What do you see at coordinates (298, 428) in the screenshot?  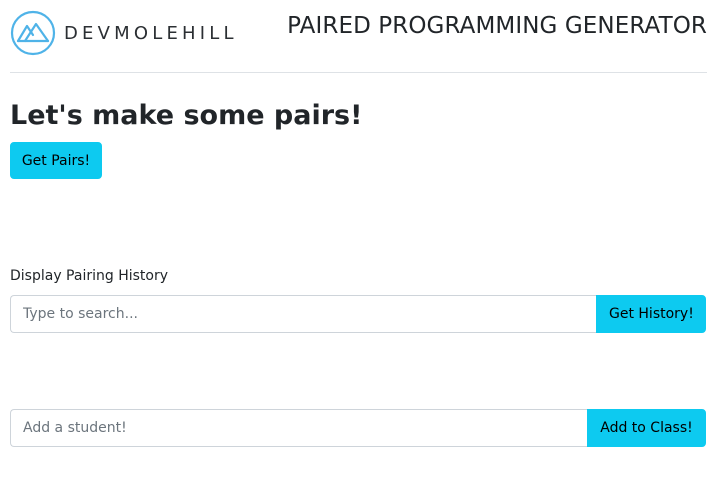 I see `student-name-input` at bounding box center [298, 428].